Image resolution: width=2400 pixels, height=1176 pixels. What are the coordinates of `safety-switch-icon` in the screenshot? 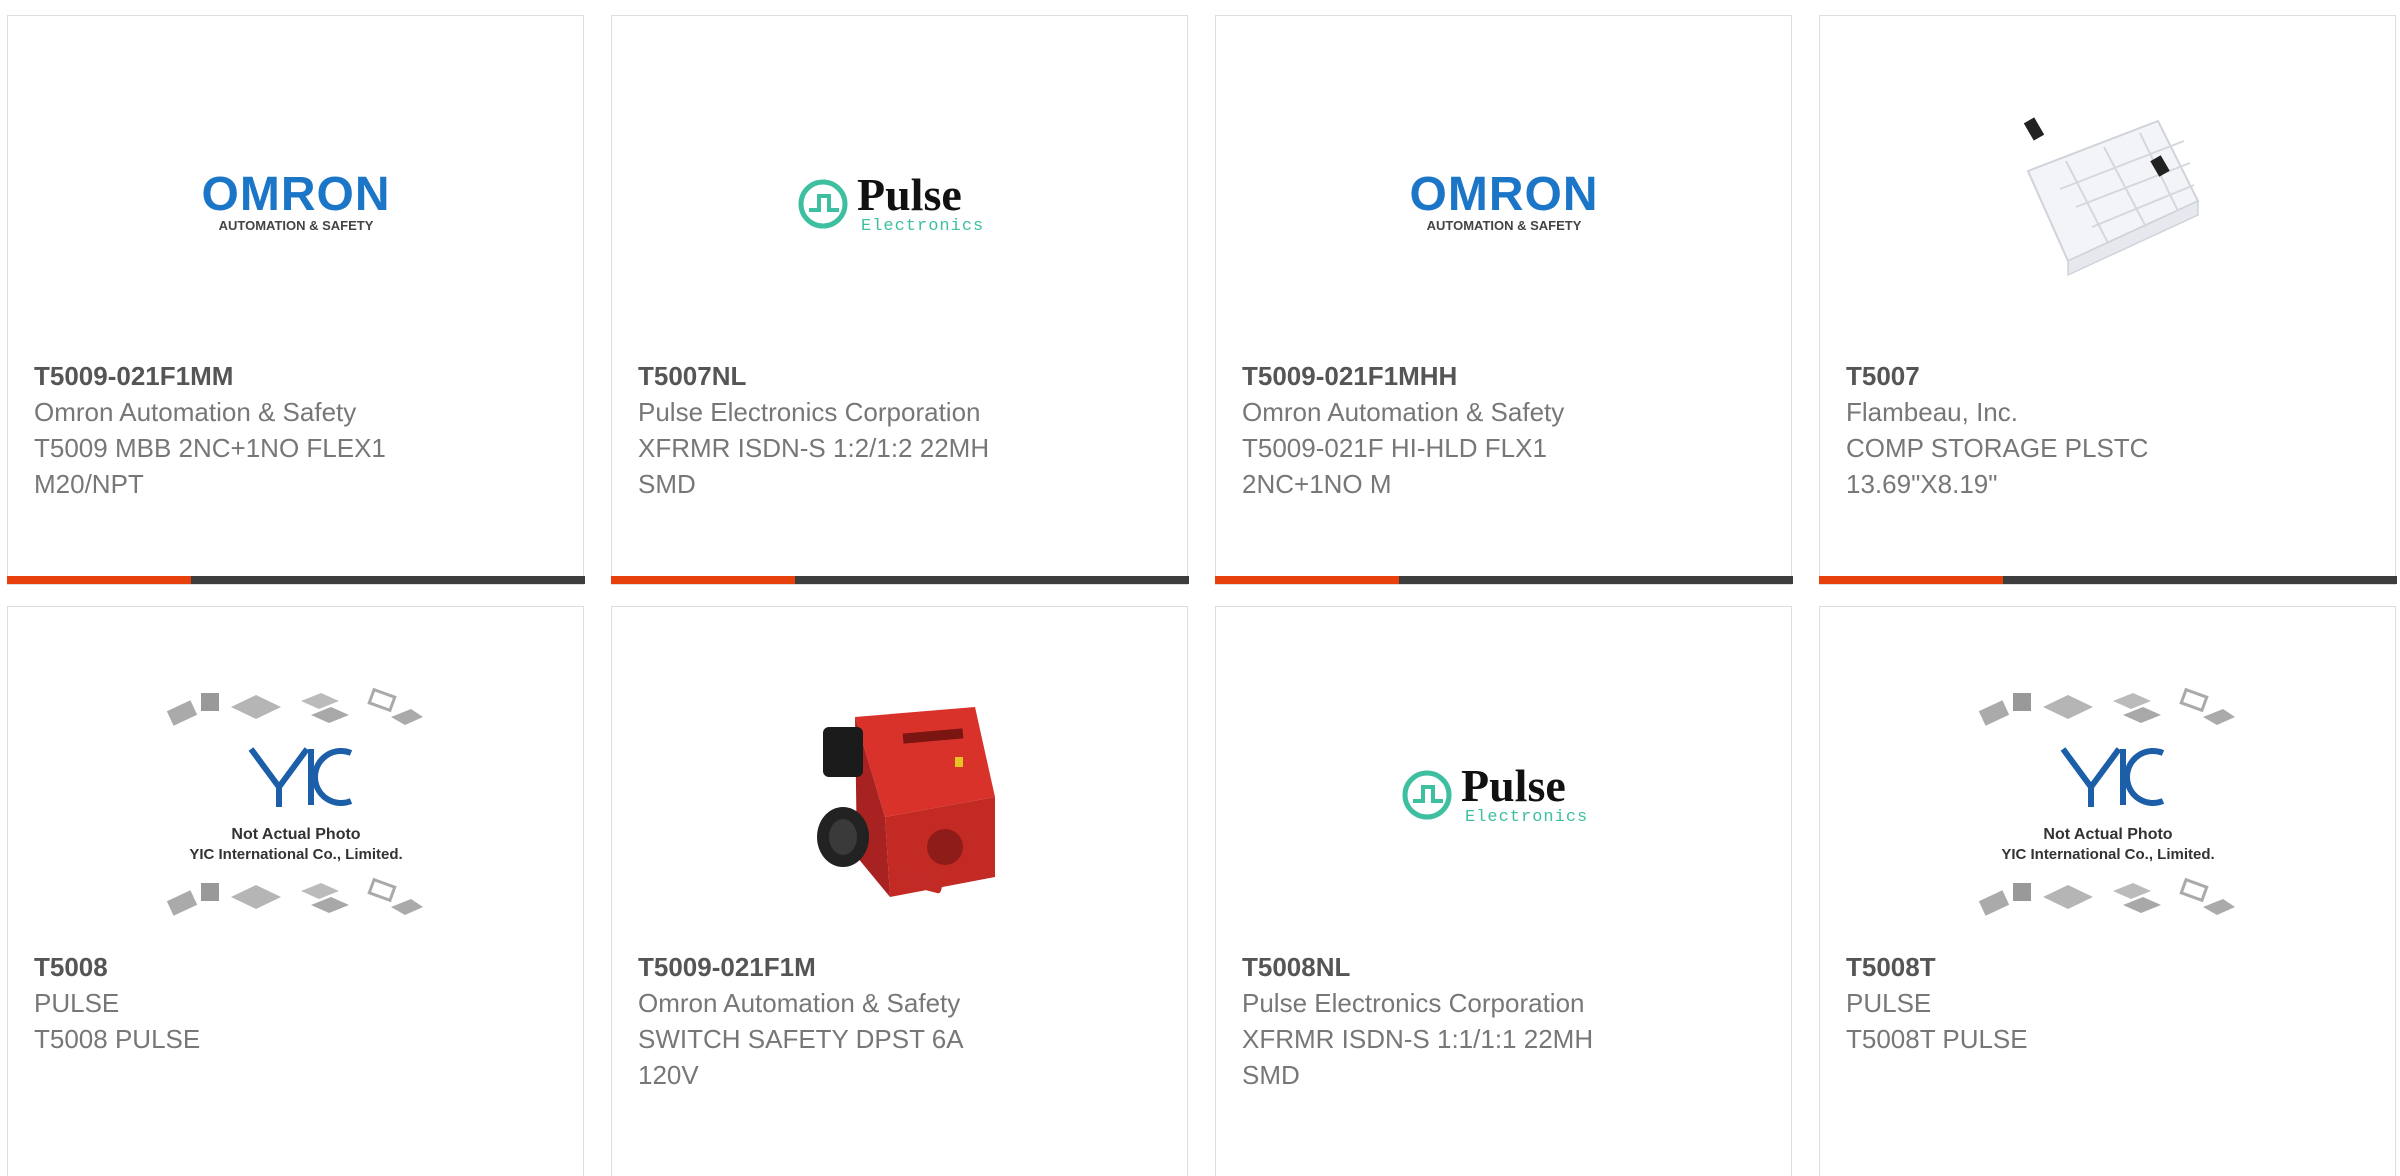 It's located at (905, 802).